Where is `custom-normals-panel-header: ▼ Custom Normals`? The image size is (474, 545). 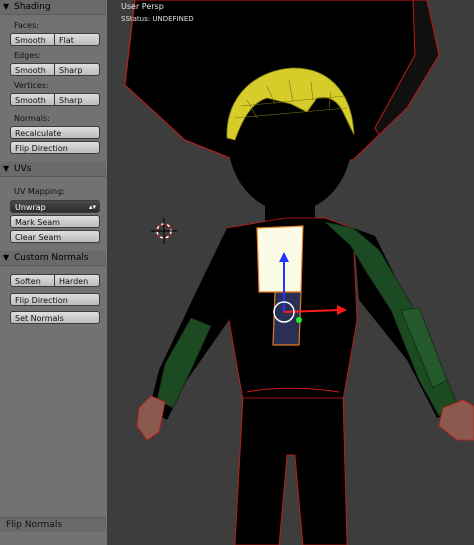
custom-normals-panel-header: ▼ Custom Normals is located at coordinates (53, 258).